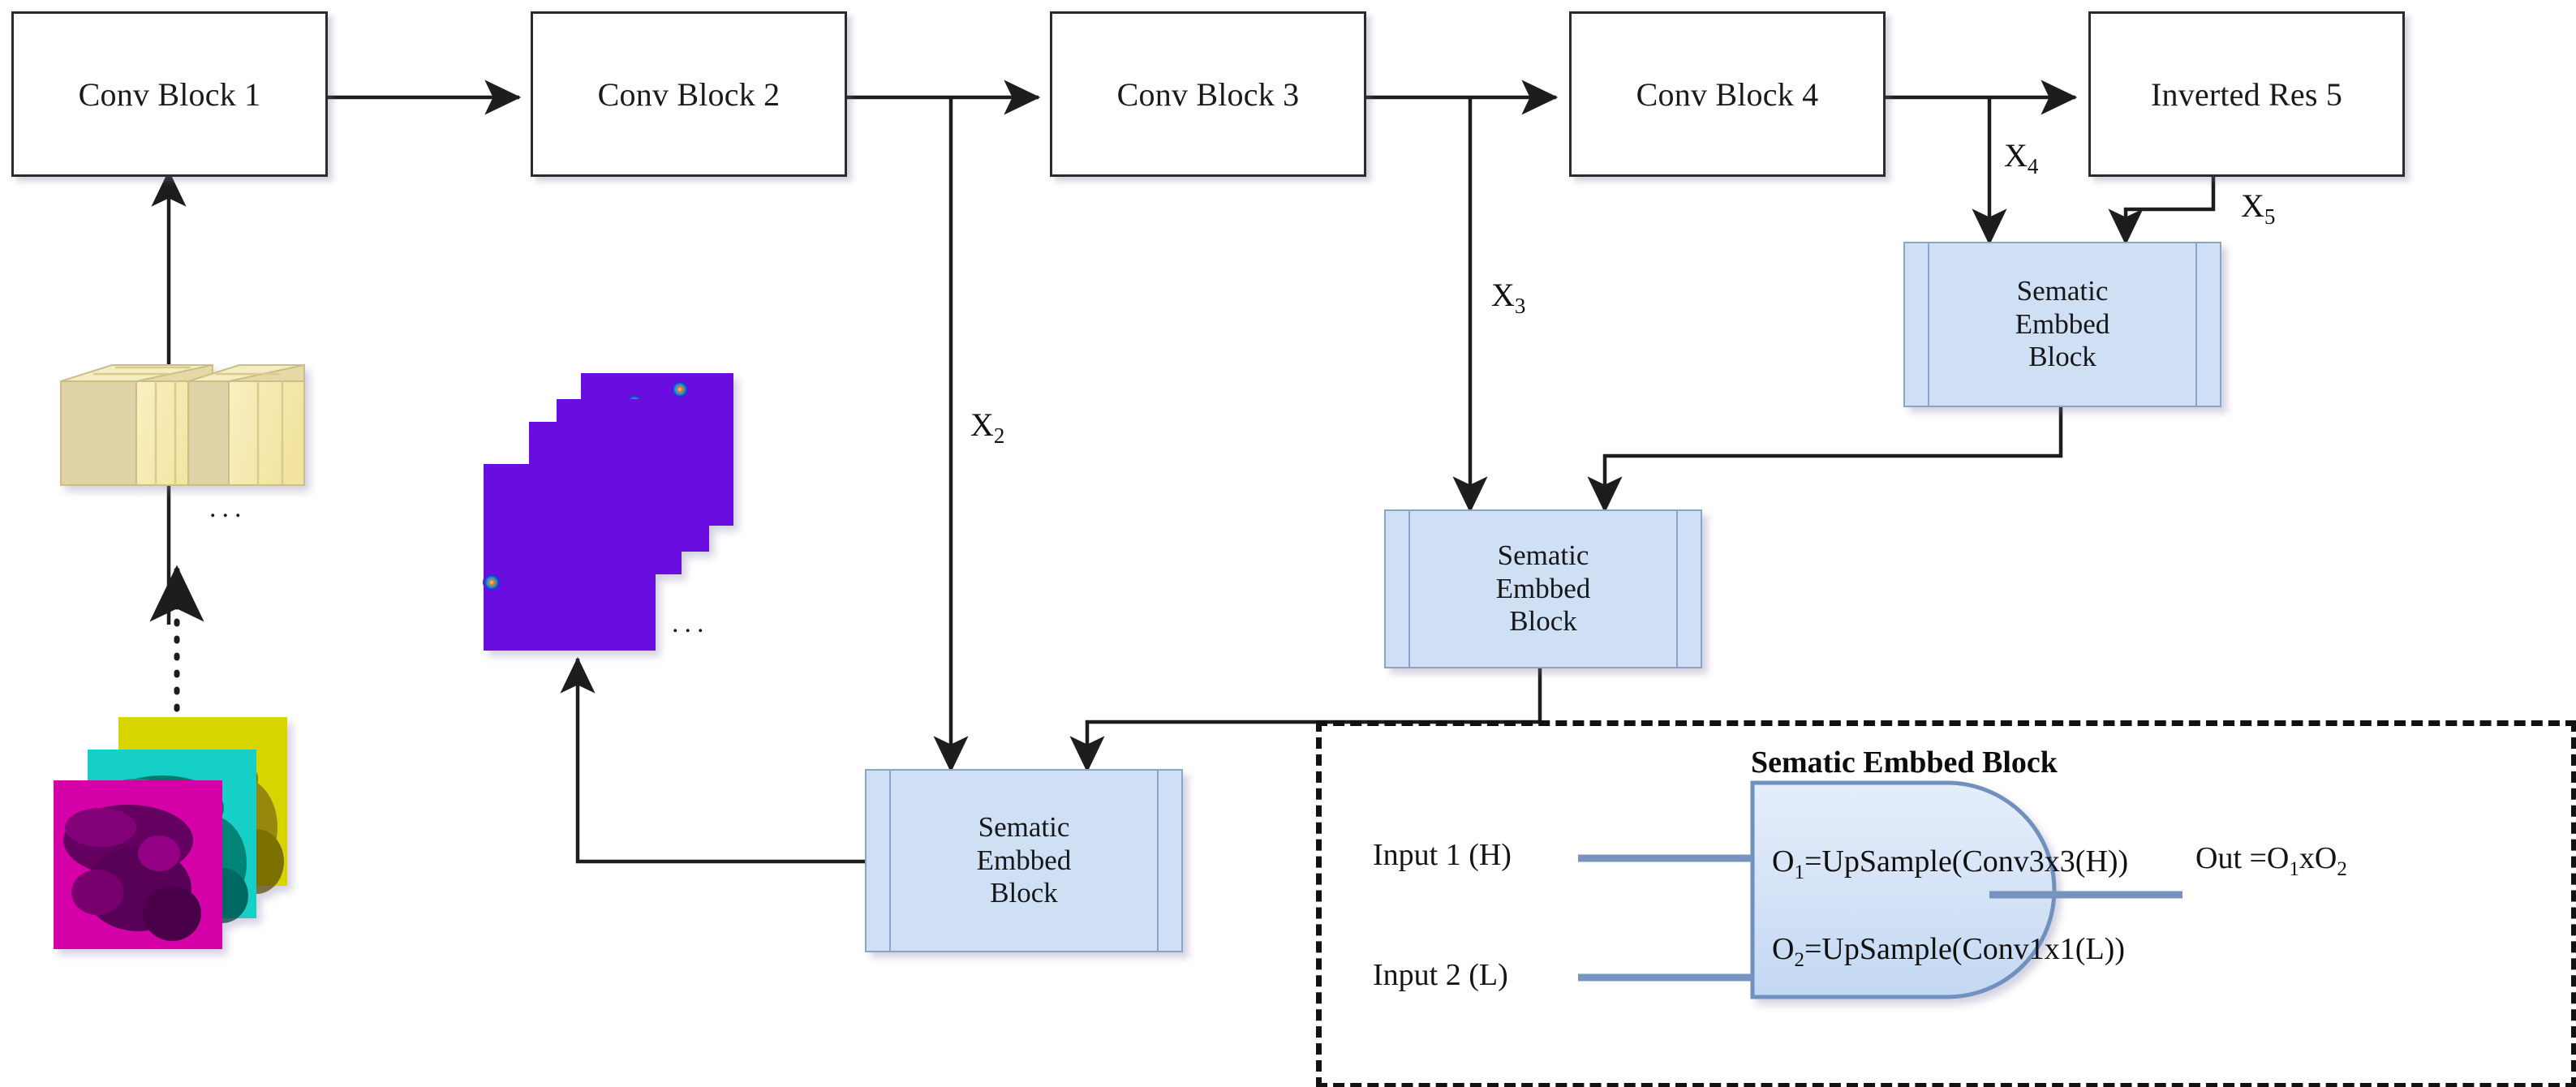 The width and height of the screenshot is (2576, 1087). Describe the element at coordinates (1543, 555) in the screenshot. I see `seb-mid-line1: Sematic` at that location.